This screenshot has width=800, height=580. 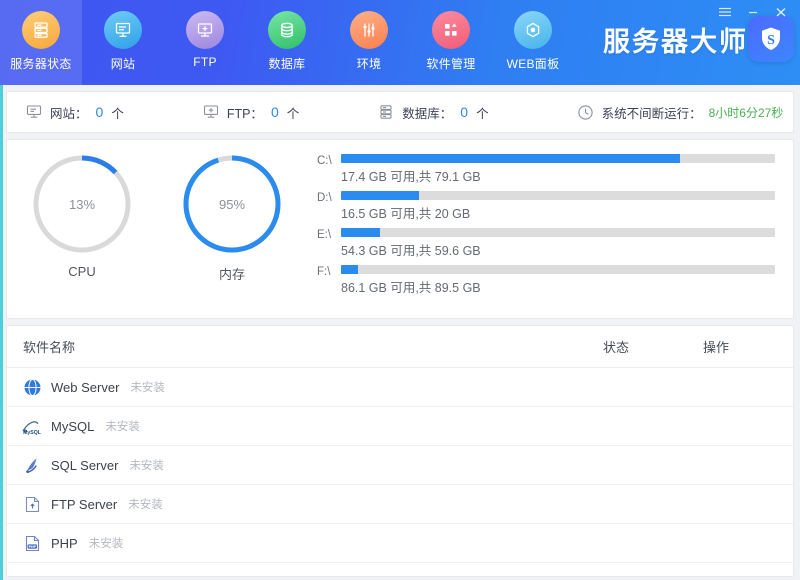 What do you see at coordinates (400, 426) in the screenshot?
I see `table-row: MySQL MySQL 未安装` at bounding box center [400, 426].